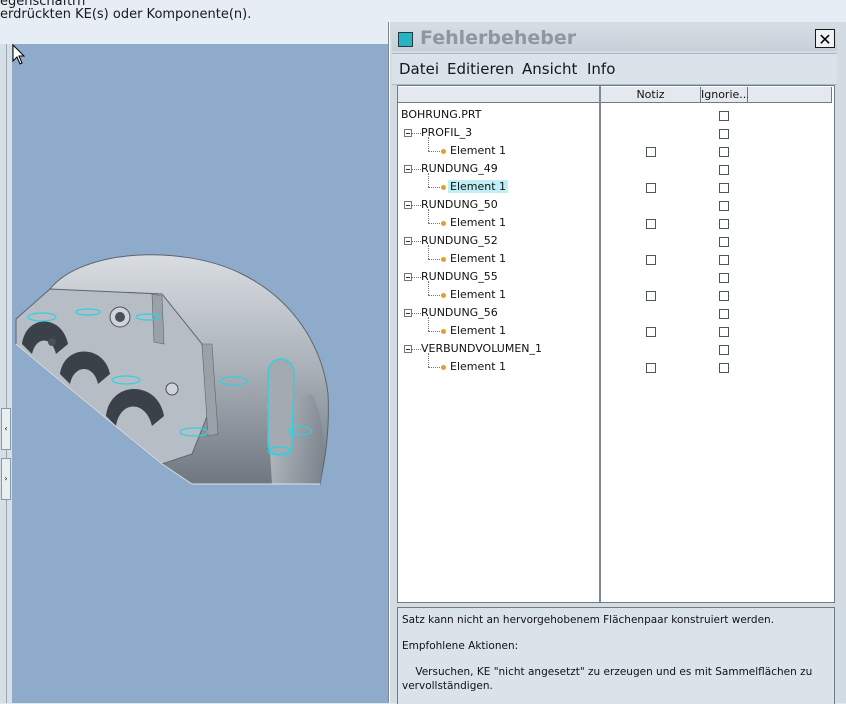  I want to click on feature-label: RUNDUNG_56, so click(459, 312).